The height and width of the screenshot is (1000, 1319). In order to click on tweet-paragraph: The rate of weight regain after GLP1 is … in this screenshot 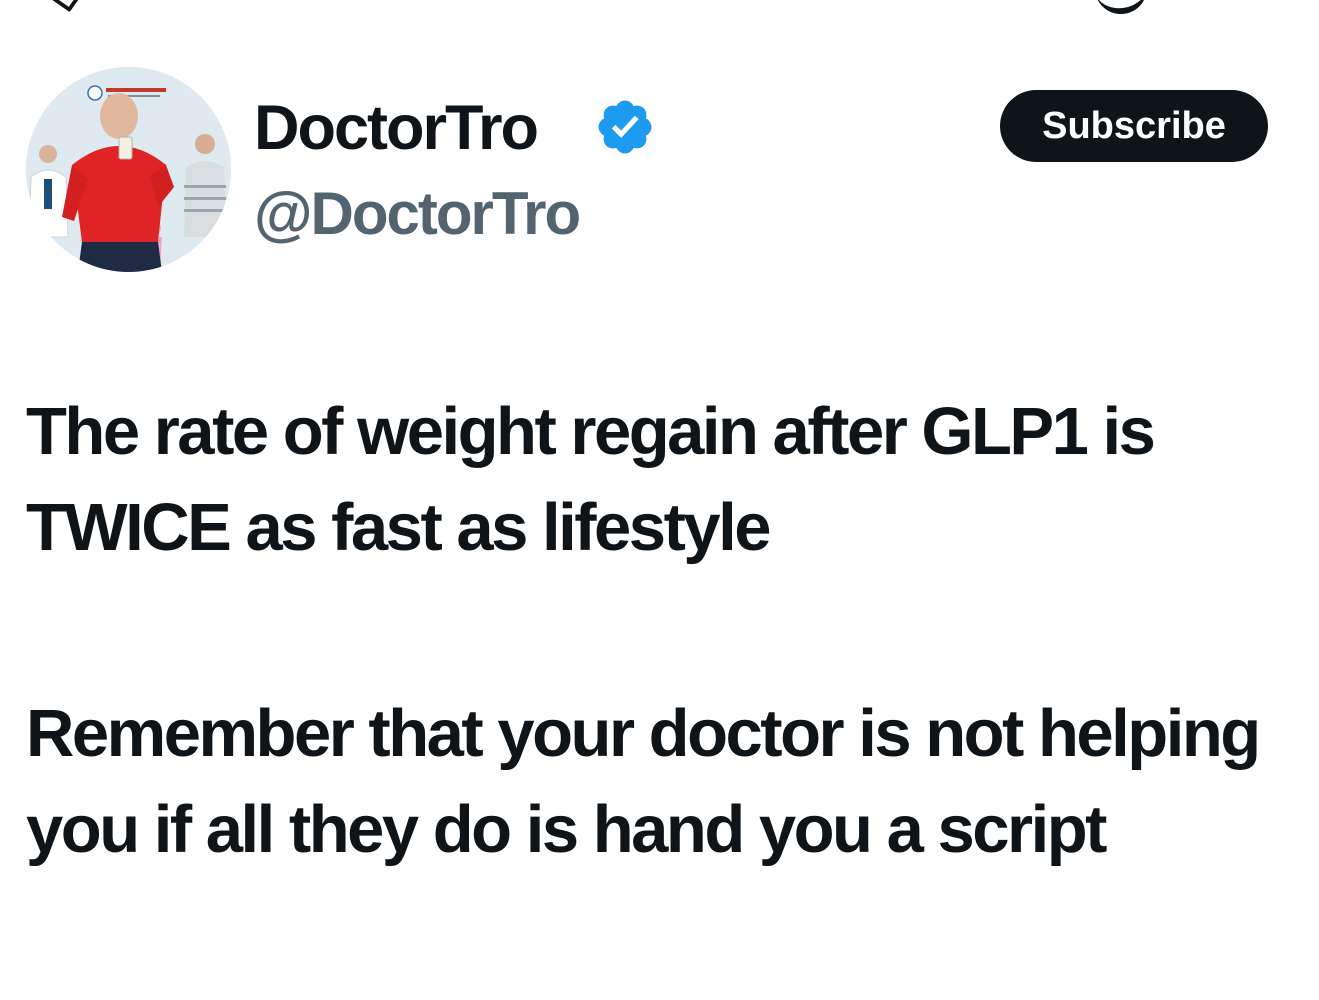, I will do `click(591, 479)`.